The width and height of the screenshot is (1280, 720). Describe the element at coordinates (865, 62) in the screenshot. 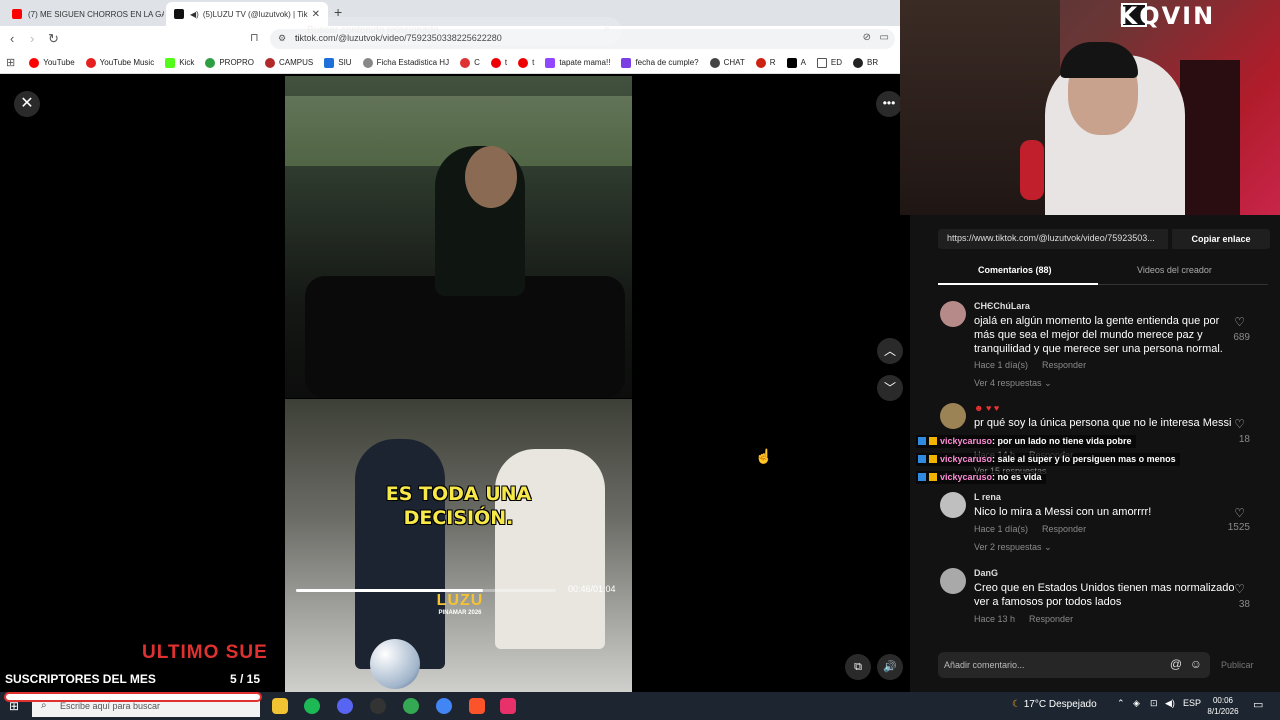

I see `bookmark-br: BR` at that location.